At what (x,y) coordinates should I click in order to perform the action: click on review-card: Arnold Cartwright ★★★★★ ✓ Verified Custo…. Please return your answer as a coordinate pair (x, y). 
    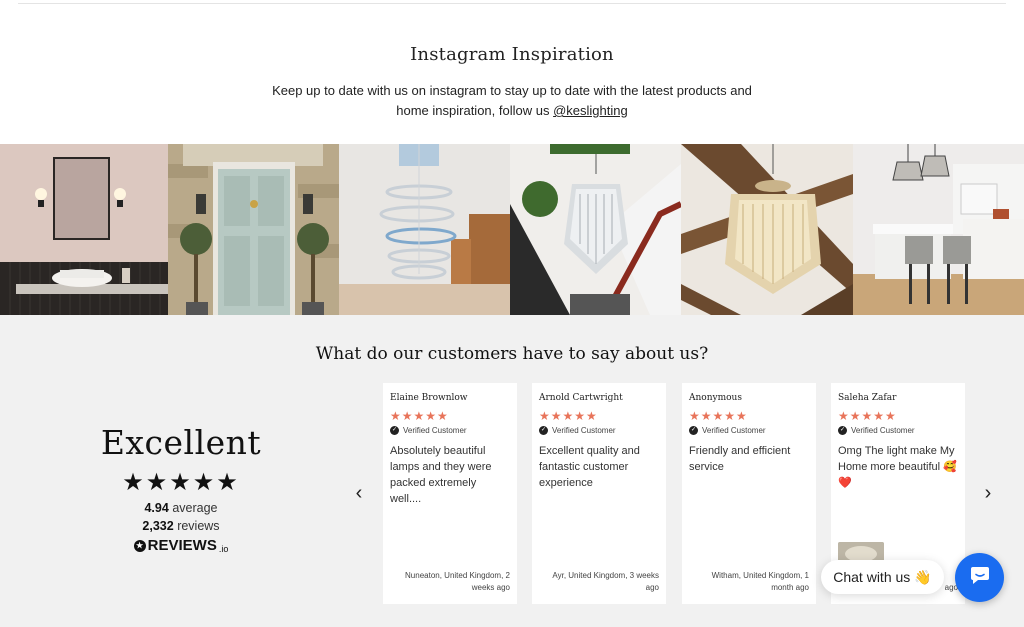
    Looking at the image, I should click on (599, 493).